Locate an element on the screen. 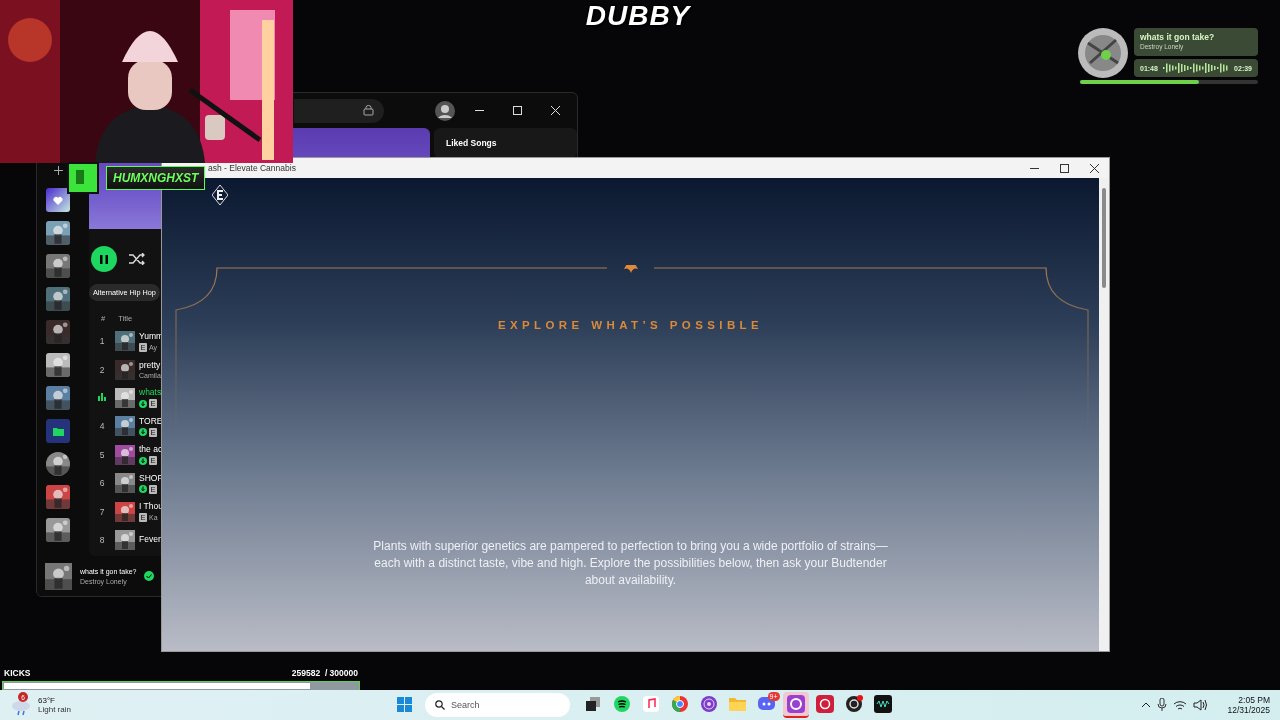 This screenshot has width=1280, height=720. goal-count: 259582 / 300000 is located at coordinates (324, 673).